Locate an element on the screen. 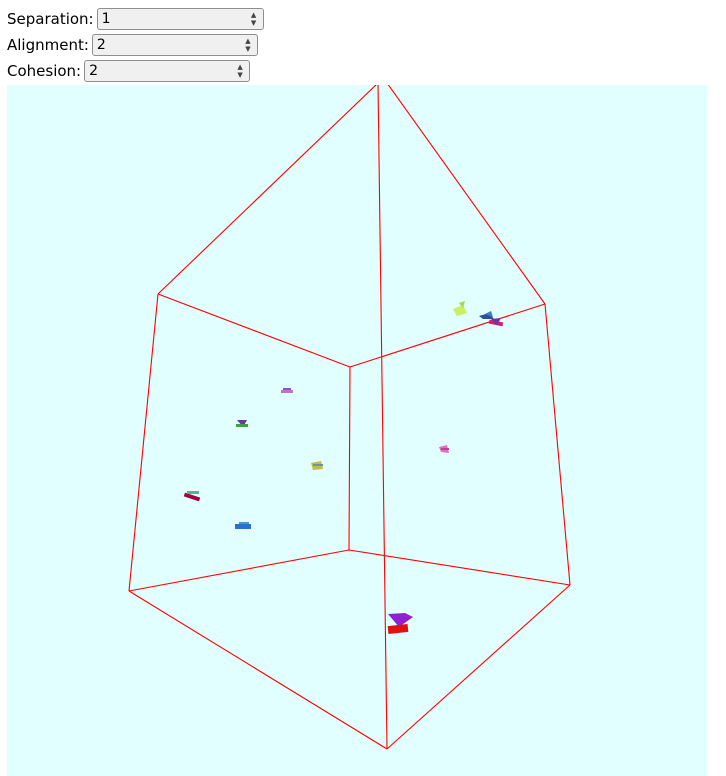 The image size is (726, 776). cohesion-label: Cohesion: is located at coordinates (44, 71).